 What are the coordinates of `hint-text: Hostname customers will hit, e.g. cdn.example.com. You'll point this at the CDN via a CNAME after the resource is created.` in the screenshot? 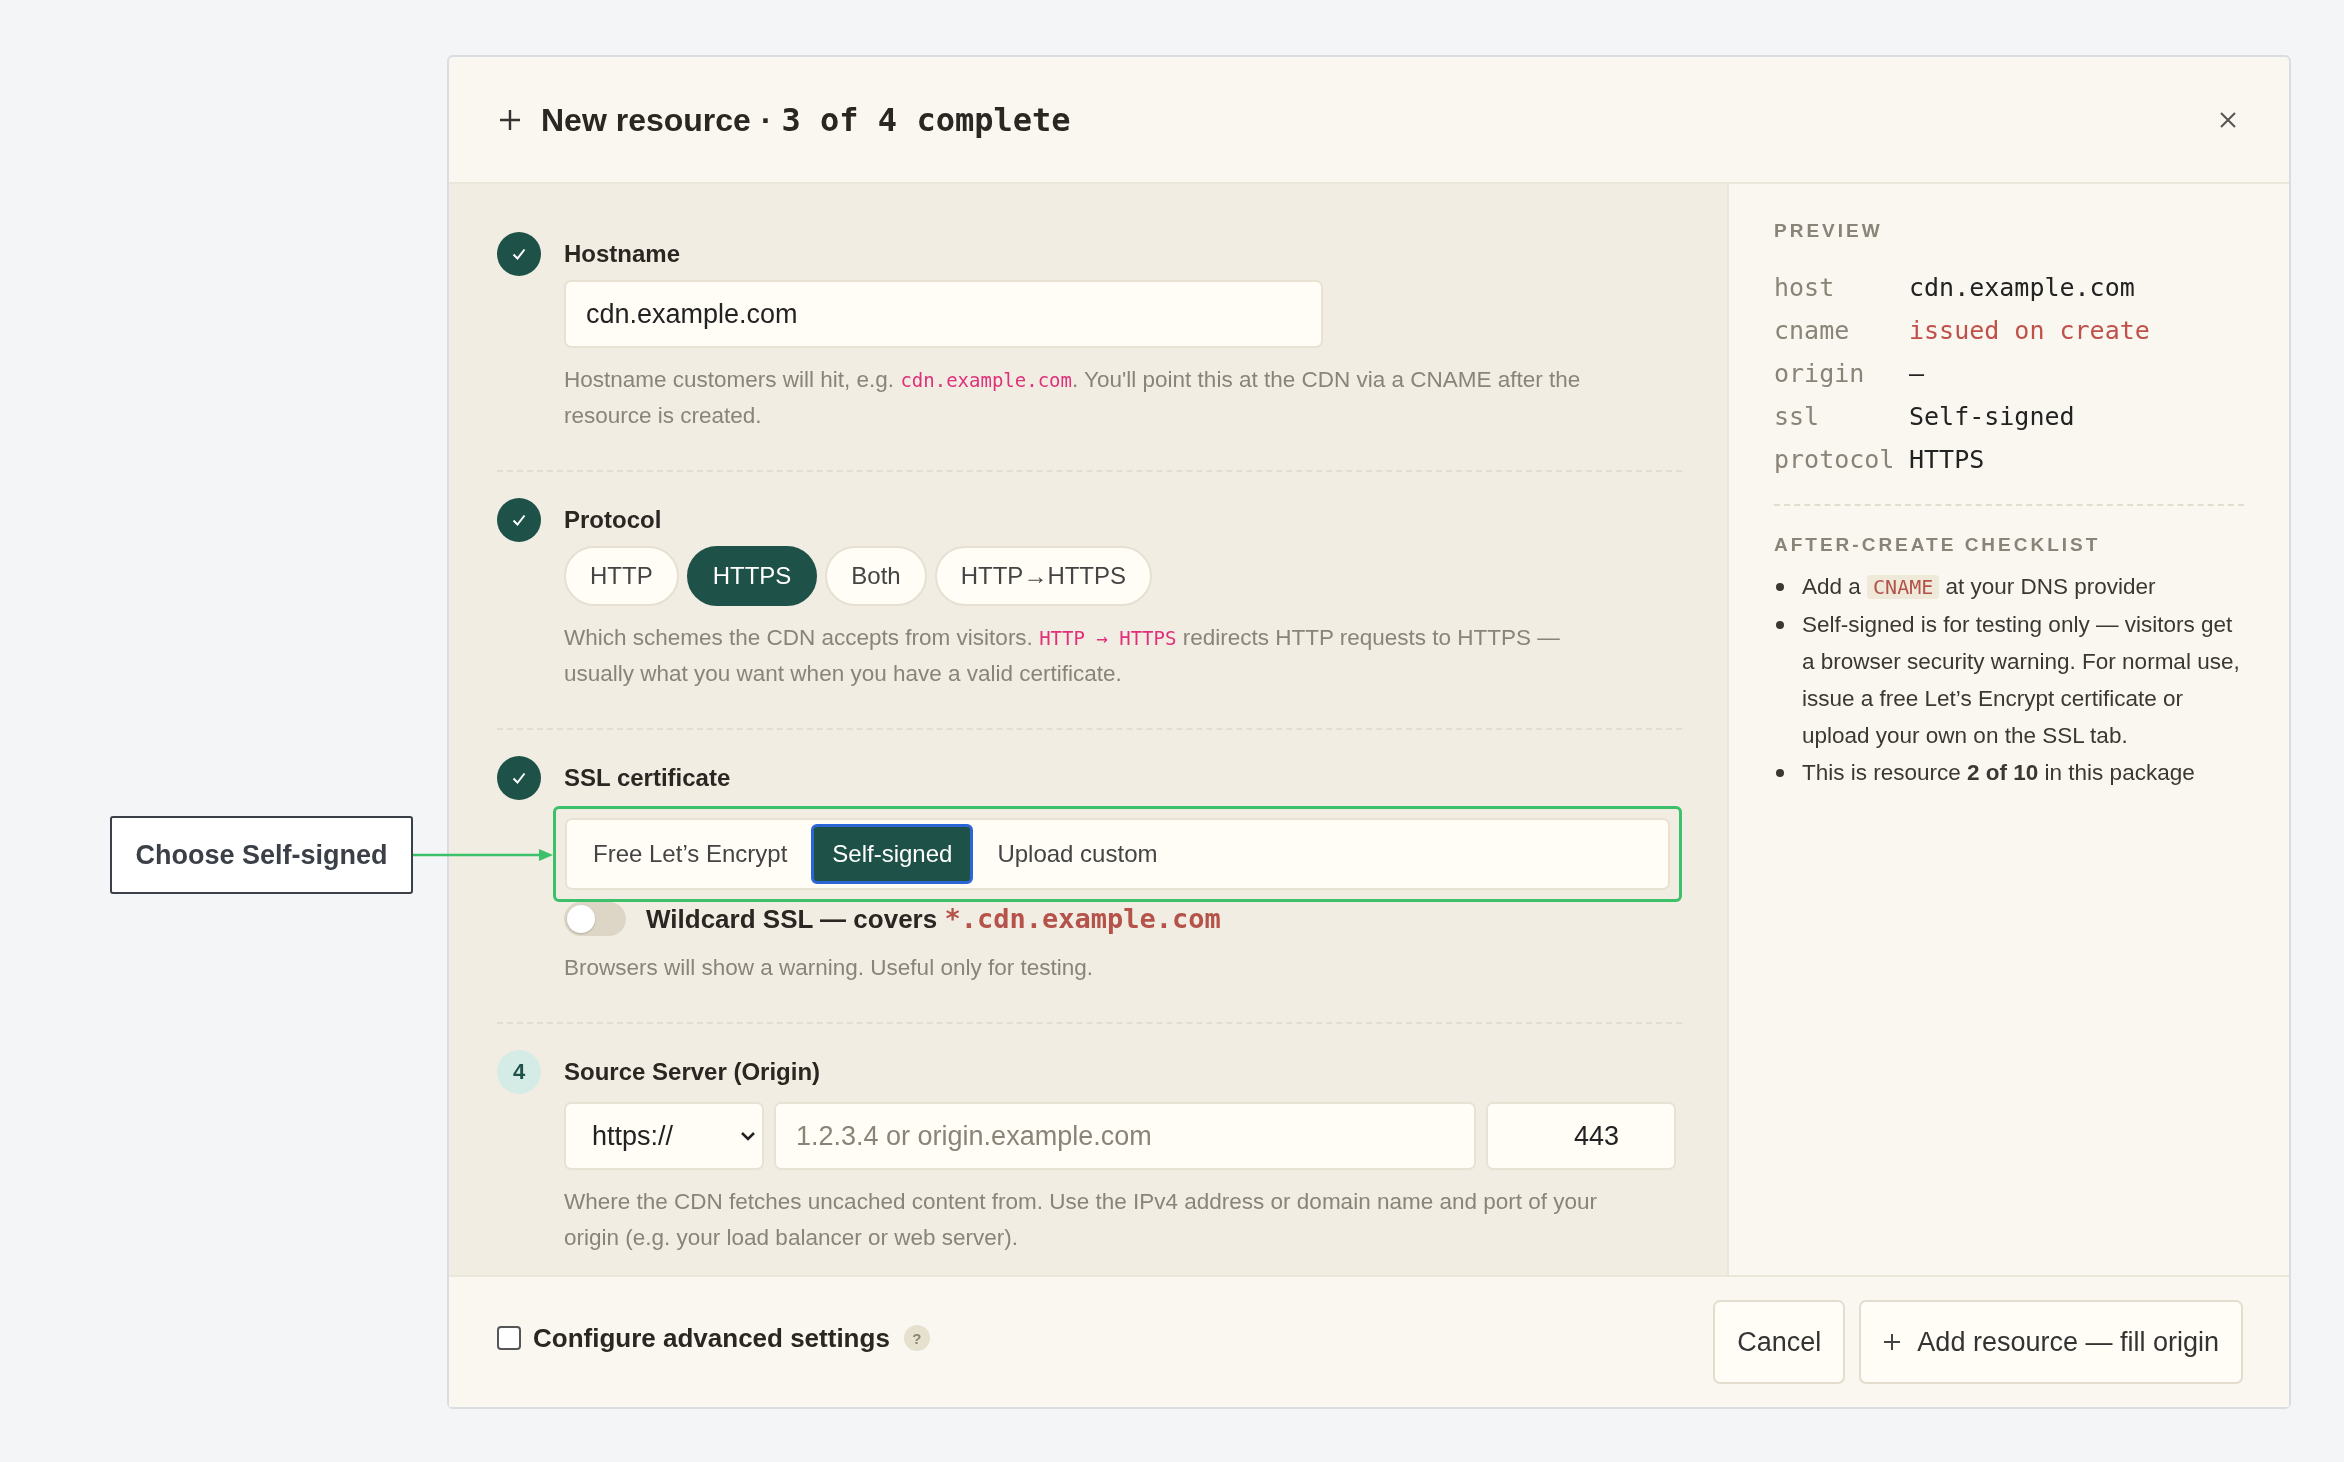 It's located at (1073, 398).